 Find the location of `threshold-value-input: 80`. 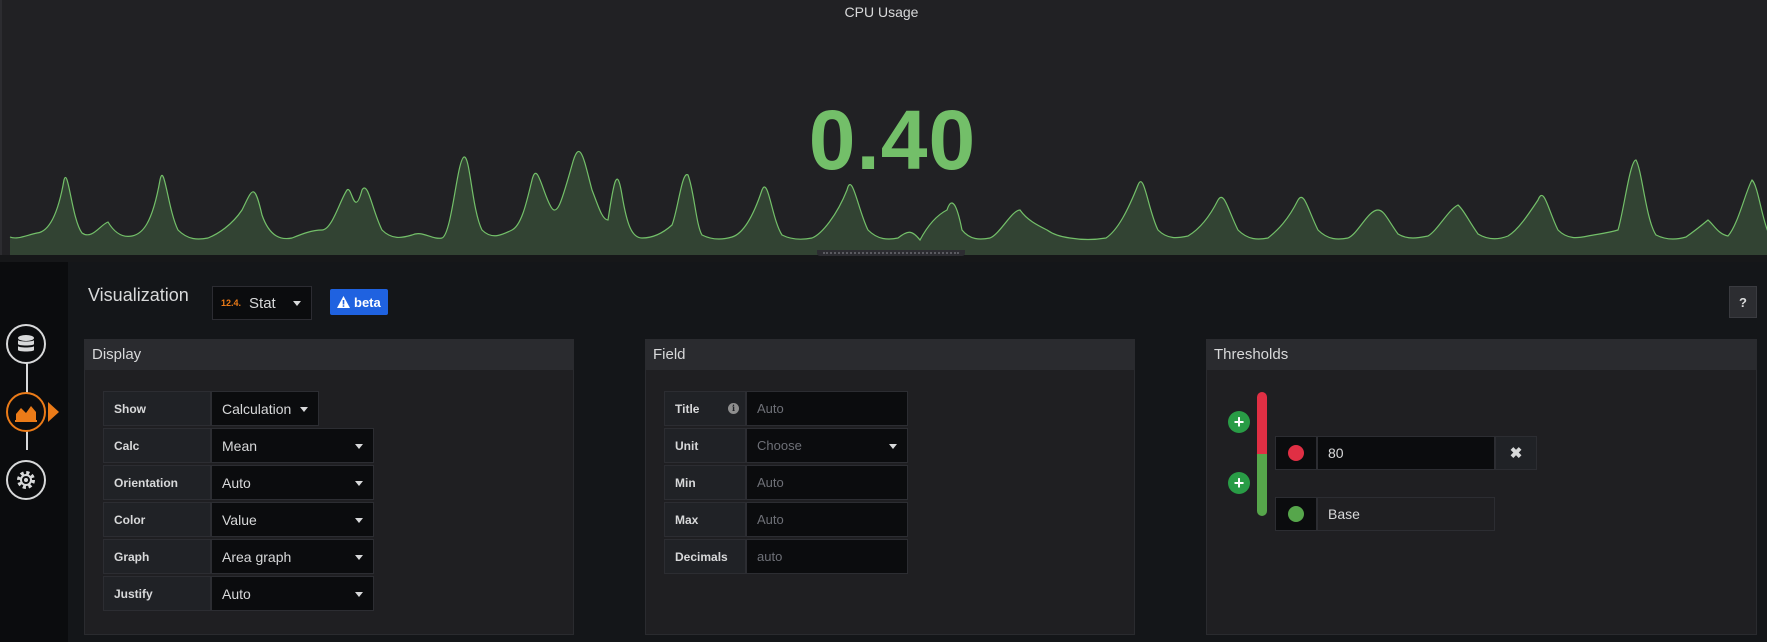

threshold-value-input: 80 is located at coordinates (1406, 453).